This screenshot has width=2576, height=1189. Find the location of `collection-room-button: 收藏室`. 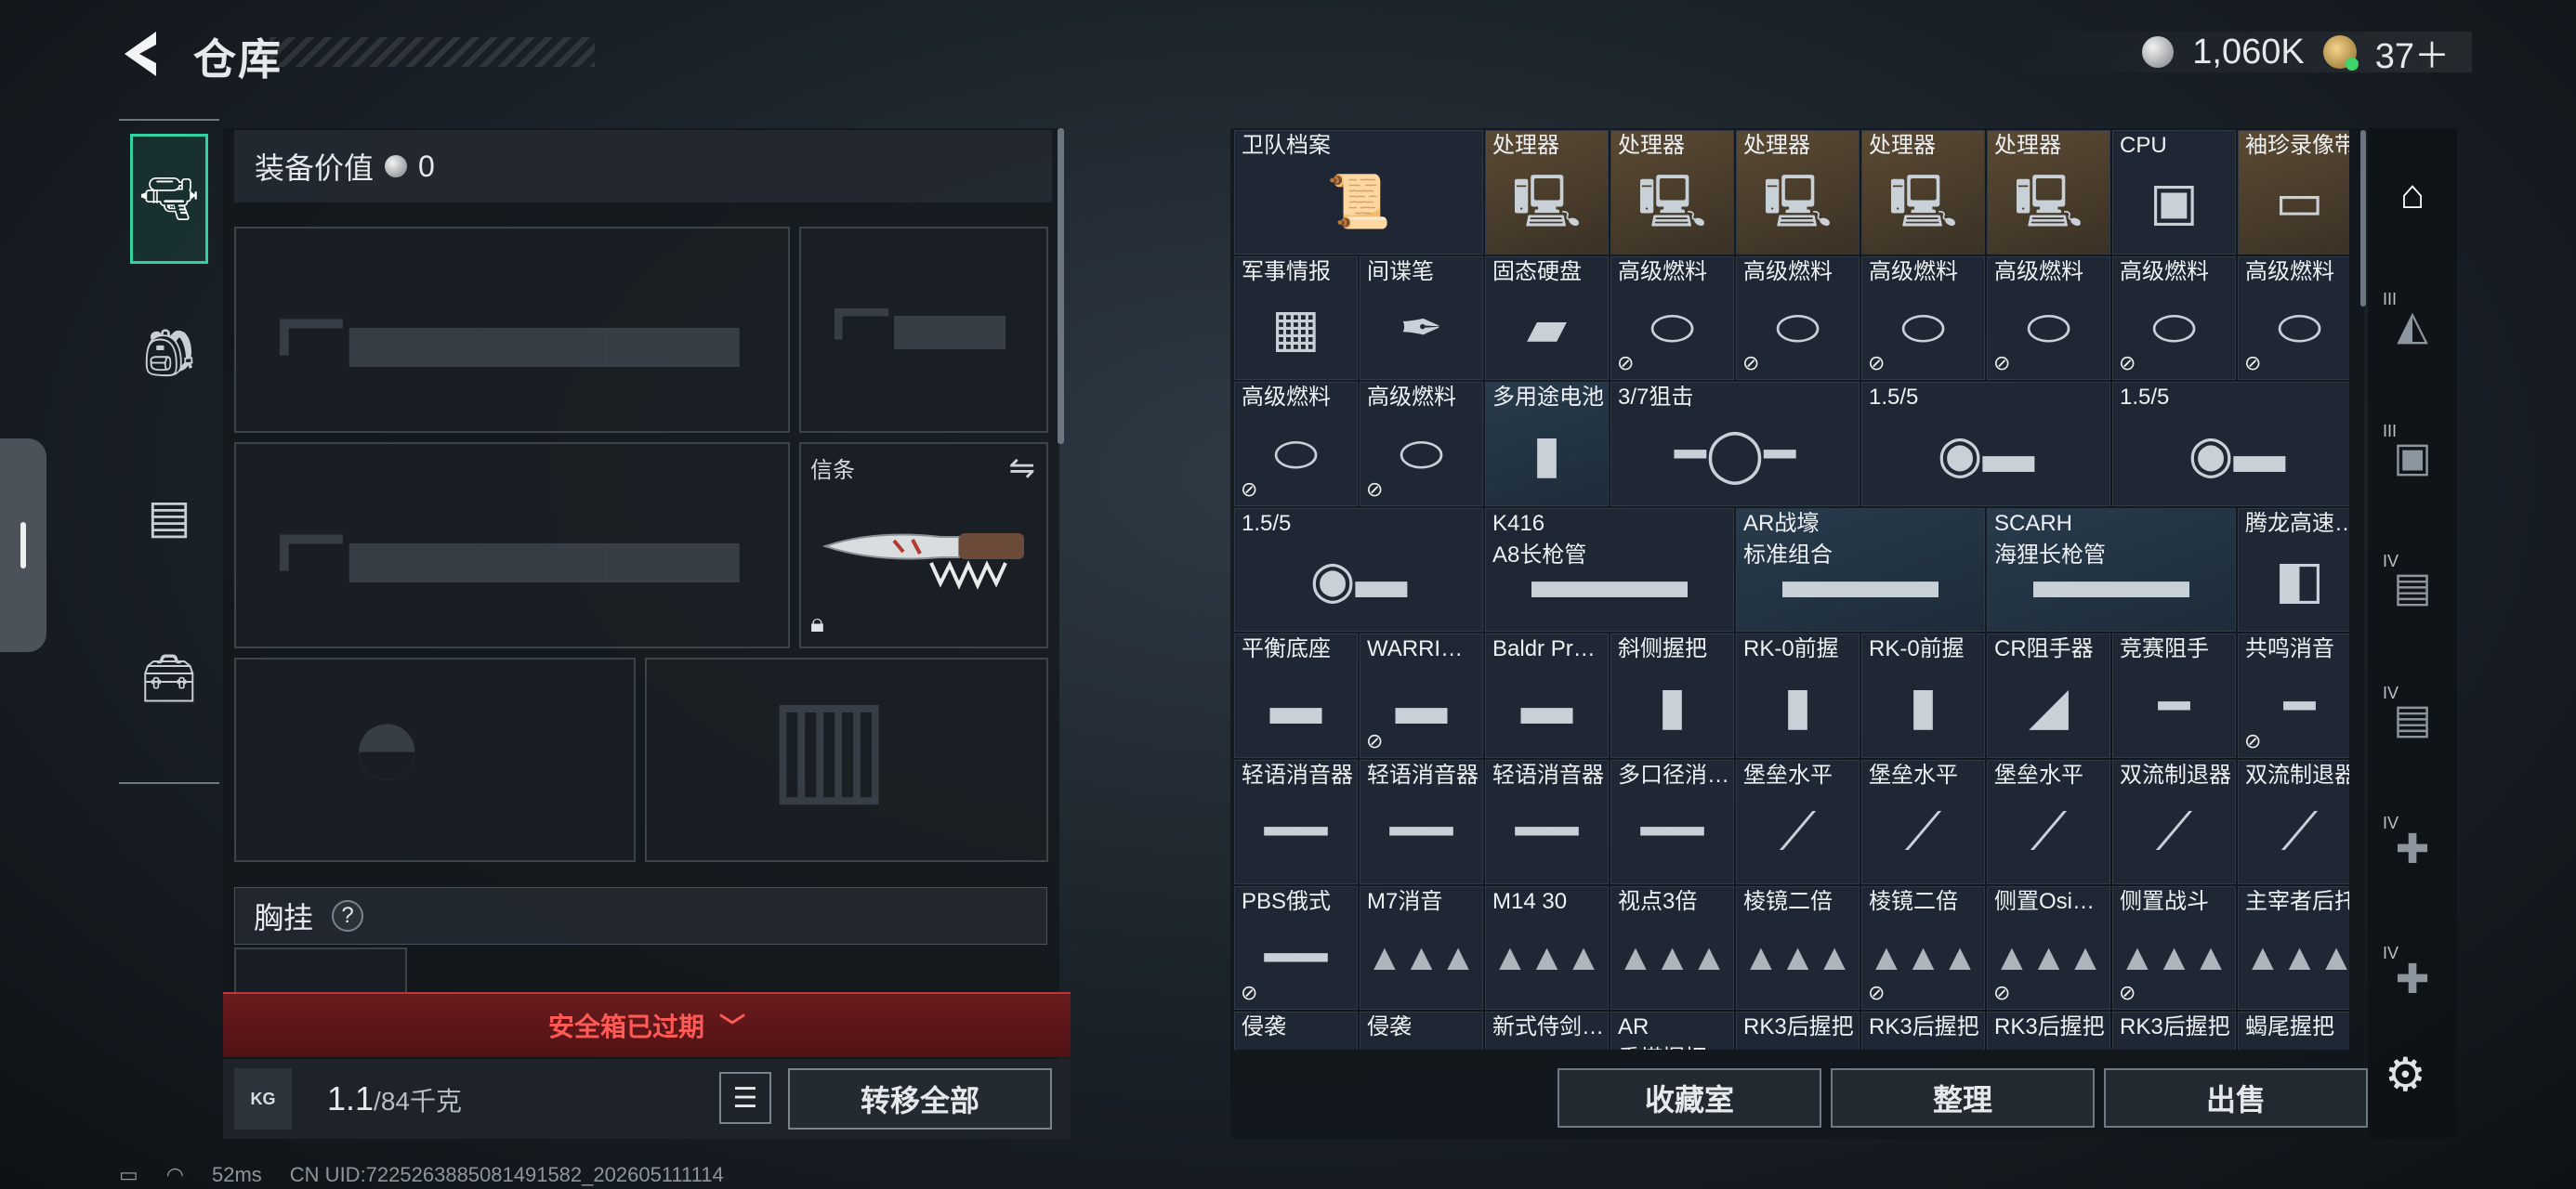

collection-room-button: 收藏室 is located at coordinates (1689, 1098).